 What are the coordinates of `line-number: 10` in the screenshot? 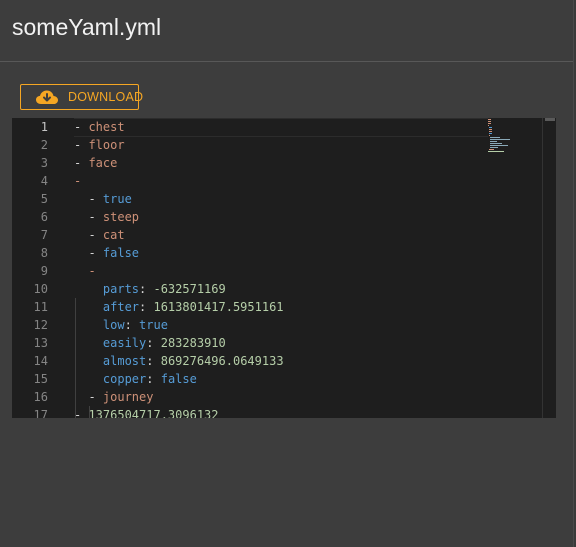 It's located at (40, 289).